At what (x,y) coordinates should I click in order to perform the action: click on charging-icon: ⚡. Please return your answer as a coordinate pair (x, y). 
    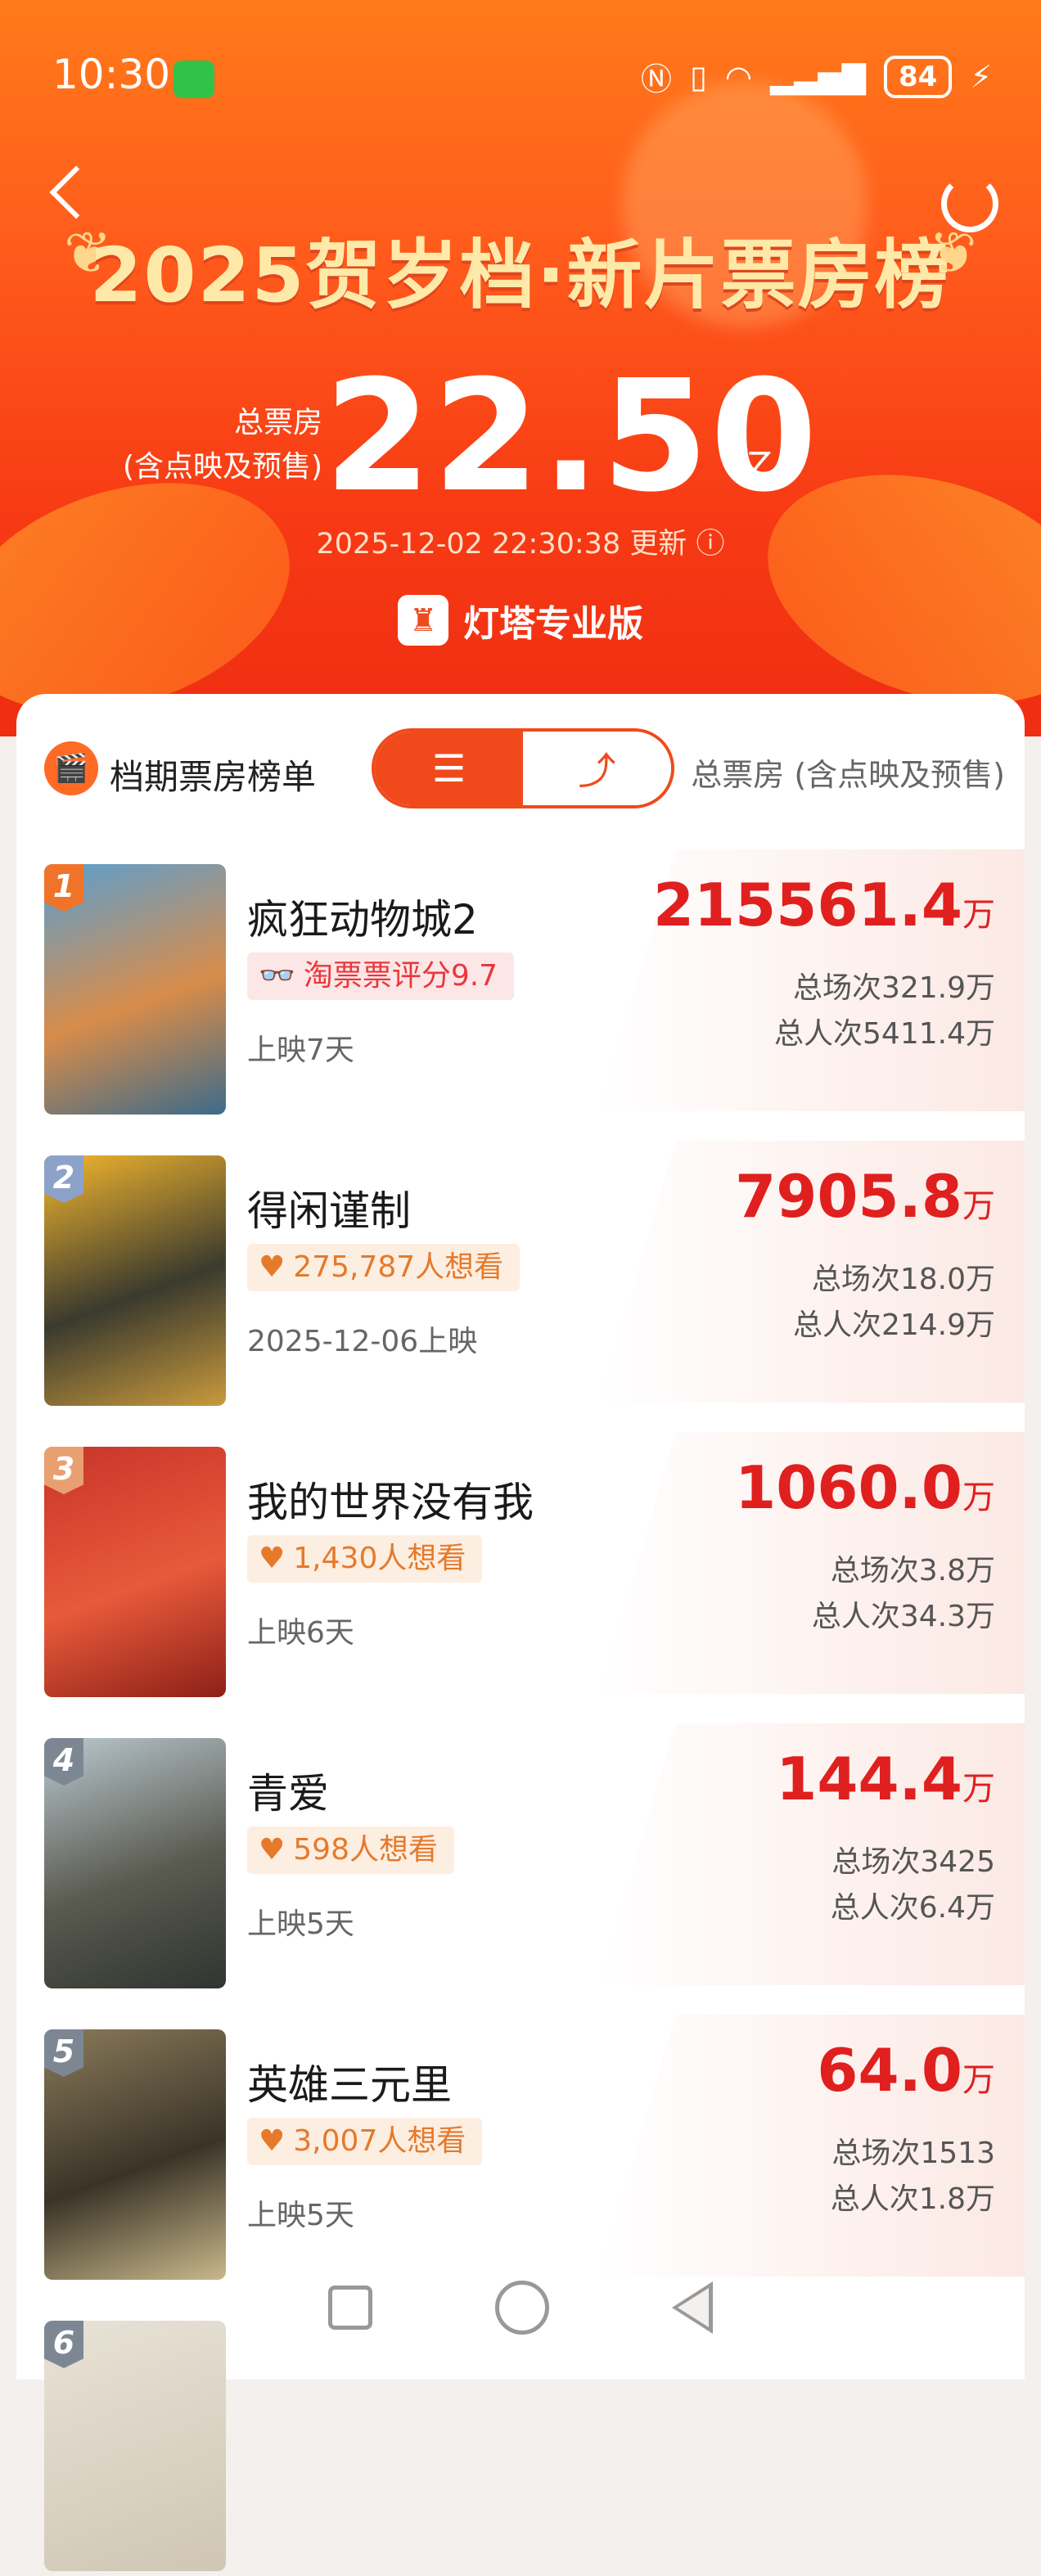
    Looking at the image, I should click on (981, 76).